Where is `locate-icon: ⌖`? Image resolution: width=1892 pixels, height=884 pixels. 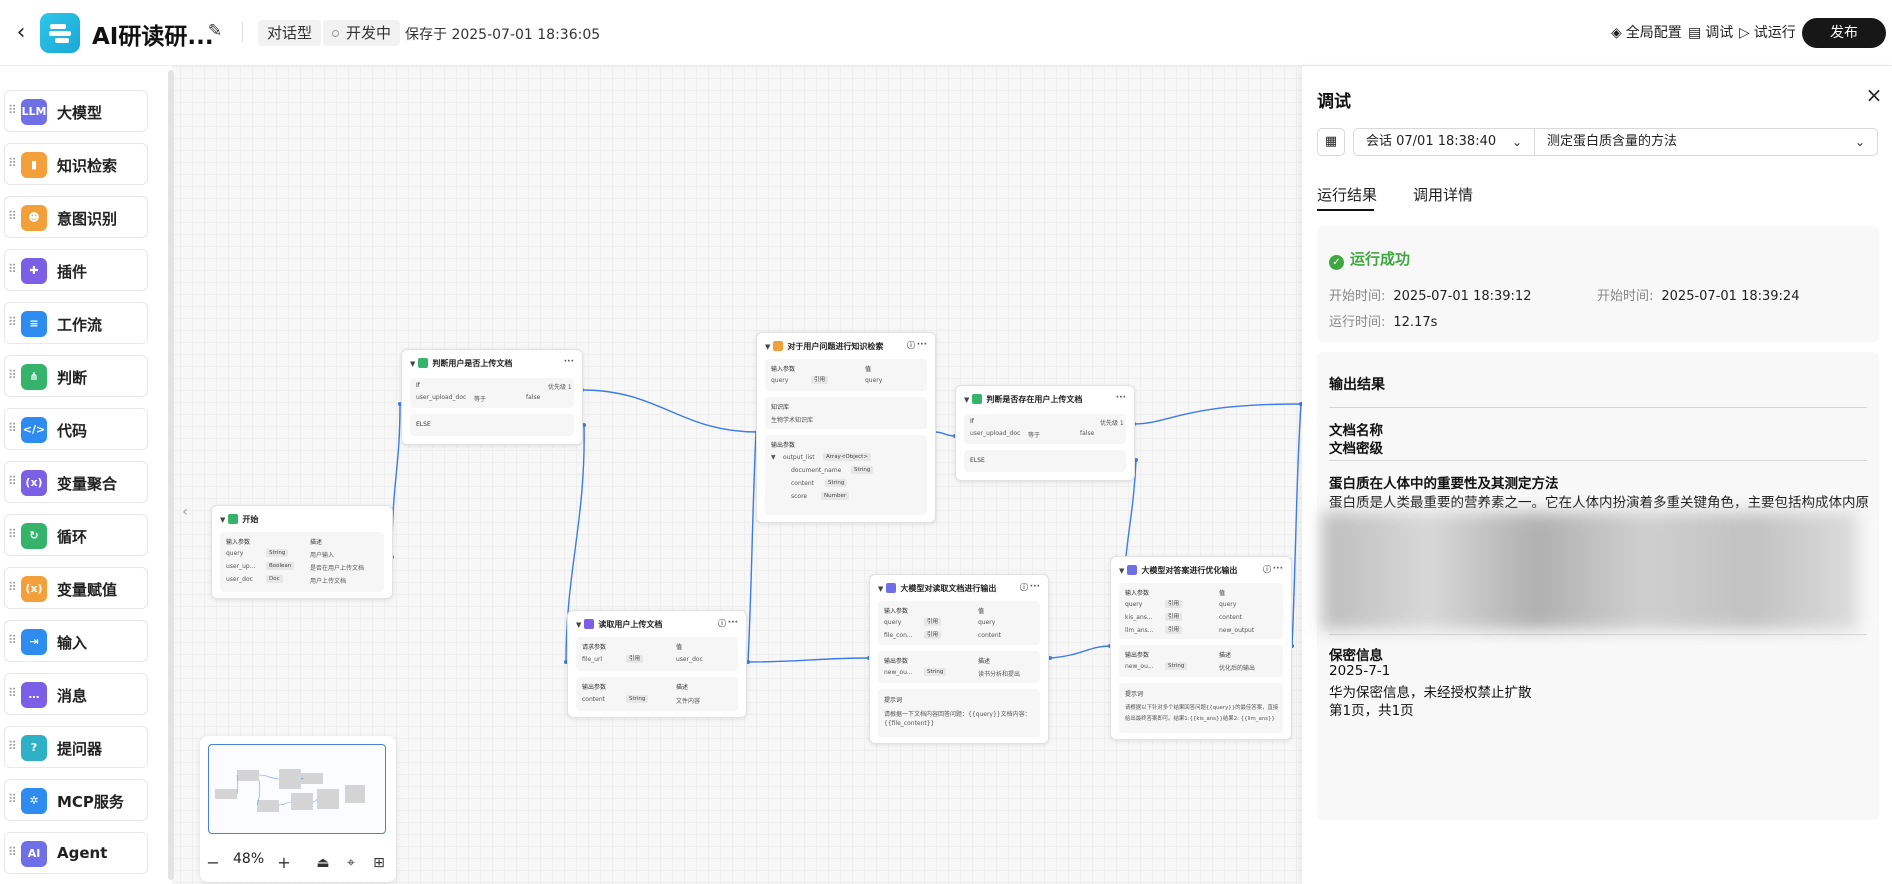 locate-icon: ⌖ is located at coordinates (351, 863).